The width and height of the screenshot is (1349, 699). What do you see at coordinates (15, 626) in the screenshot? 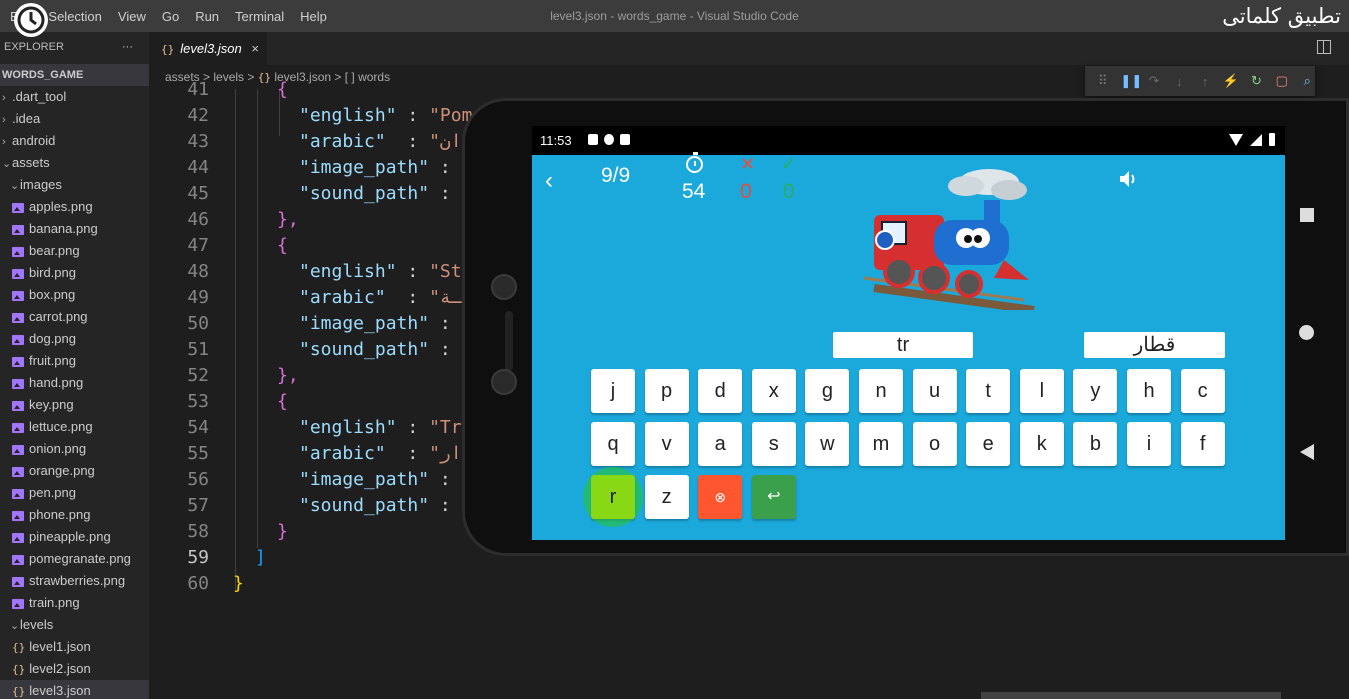
I see `chevron-down-icon: ⌄` at bounding box center [15, 626].